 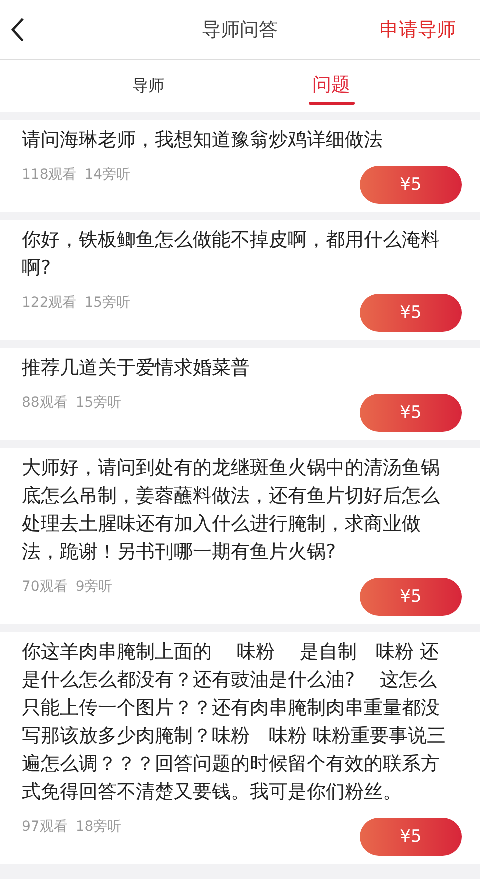 I want to click on apply-link: 申请导师, so click(x=418, y=29).